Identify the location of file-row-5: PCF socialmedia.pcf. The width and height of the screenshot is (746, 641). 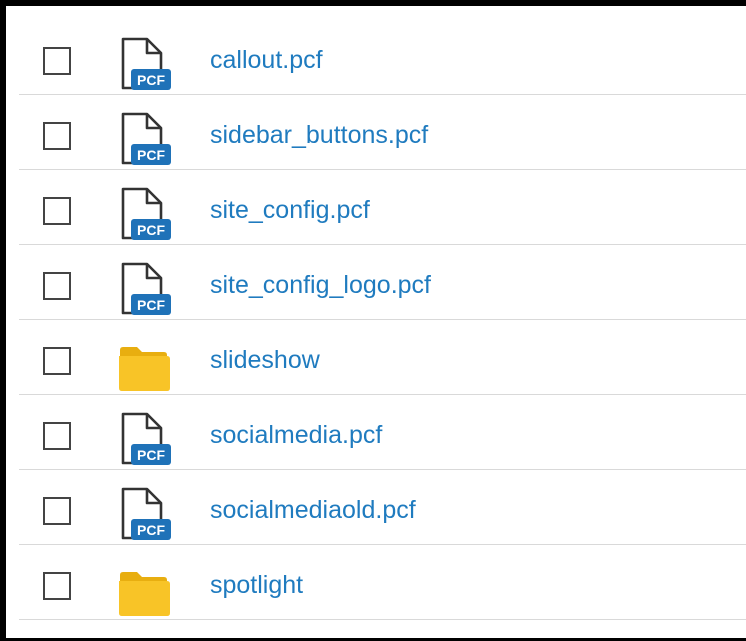
(382, 432).